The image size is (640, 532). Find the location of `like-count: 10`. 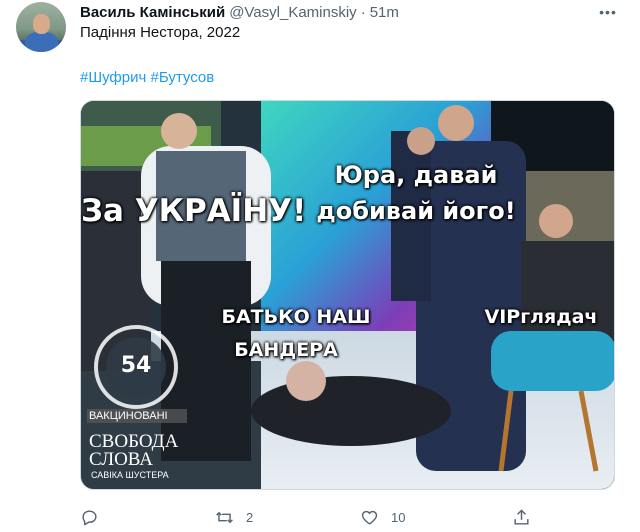

like-count: 10 is located at coordinates (398, 517).